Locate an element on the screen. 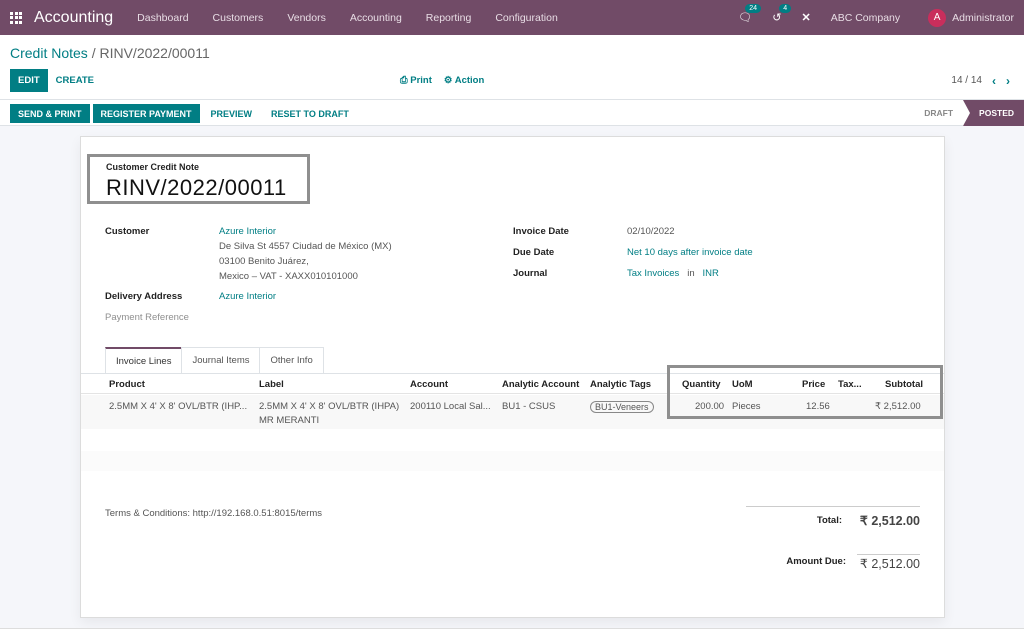 The width and height of the screenshot is (1024, 638). messages-badge: 24 is located at coordinates (753, 8).